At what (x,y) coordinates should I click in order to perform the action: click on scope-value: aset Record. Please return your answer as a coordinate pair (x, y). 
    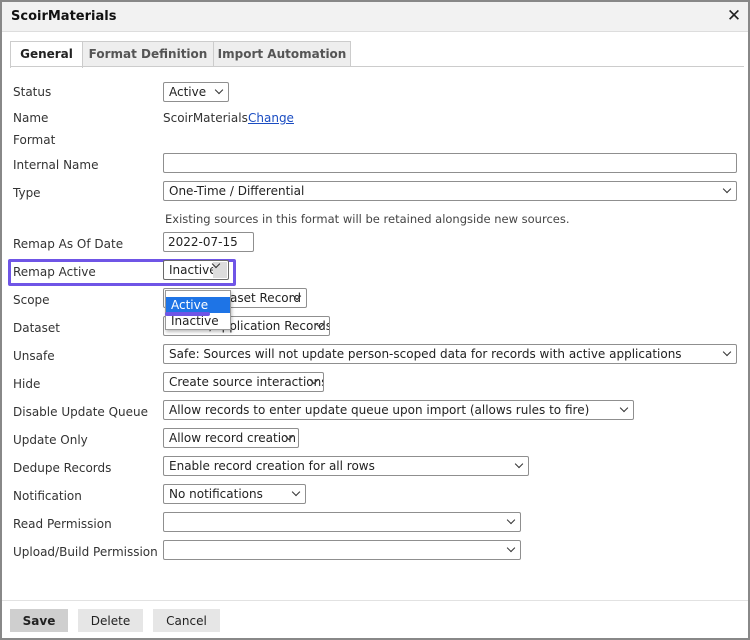
    Looking at the image, I should click on (265, 298).